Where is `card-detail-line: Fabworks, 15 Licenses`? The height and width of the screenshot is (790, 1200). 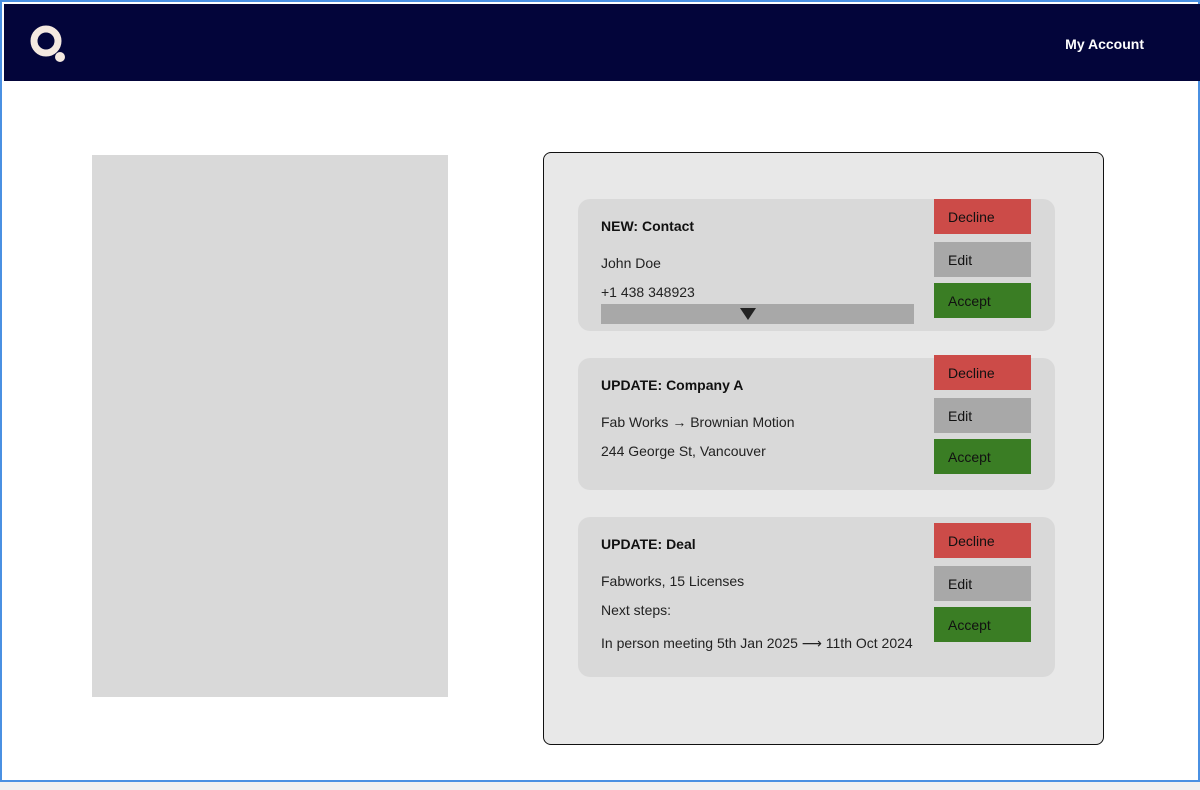 card-detail-line: Fabworks, 15 Licenses is located at coordinates (673, 581).